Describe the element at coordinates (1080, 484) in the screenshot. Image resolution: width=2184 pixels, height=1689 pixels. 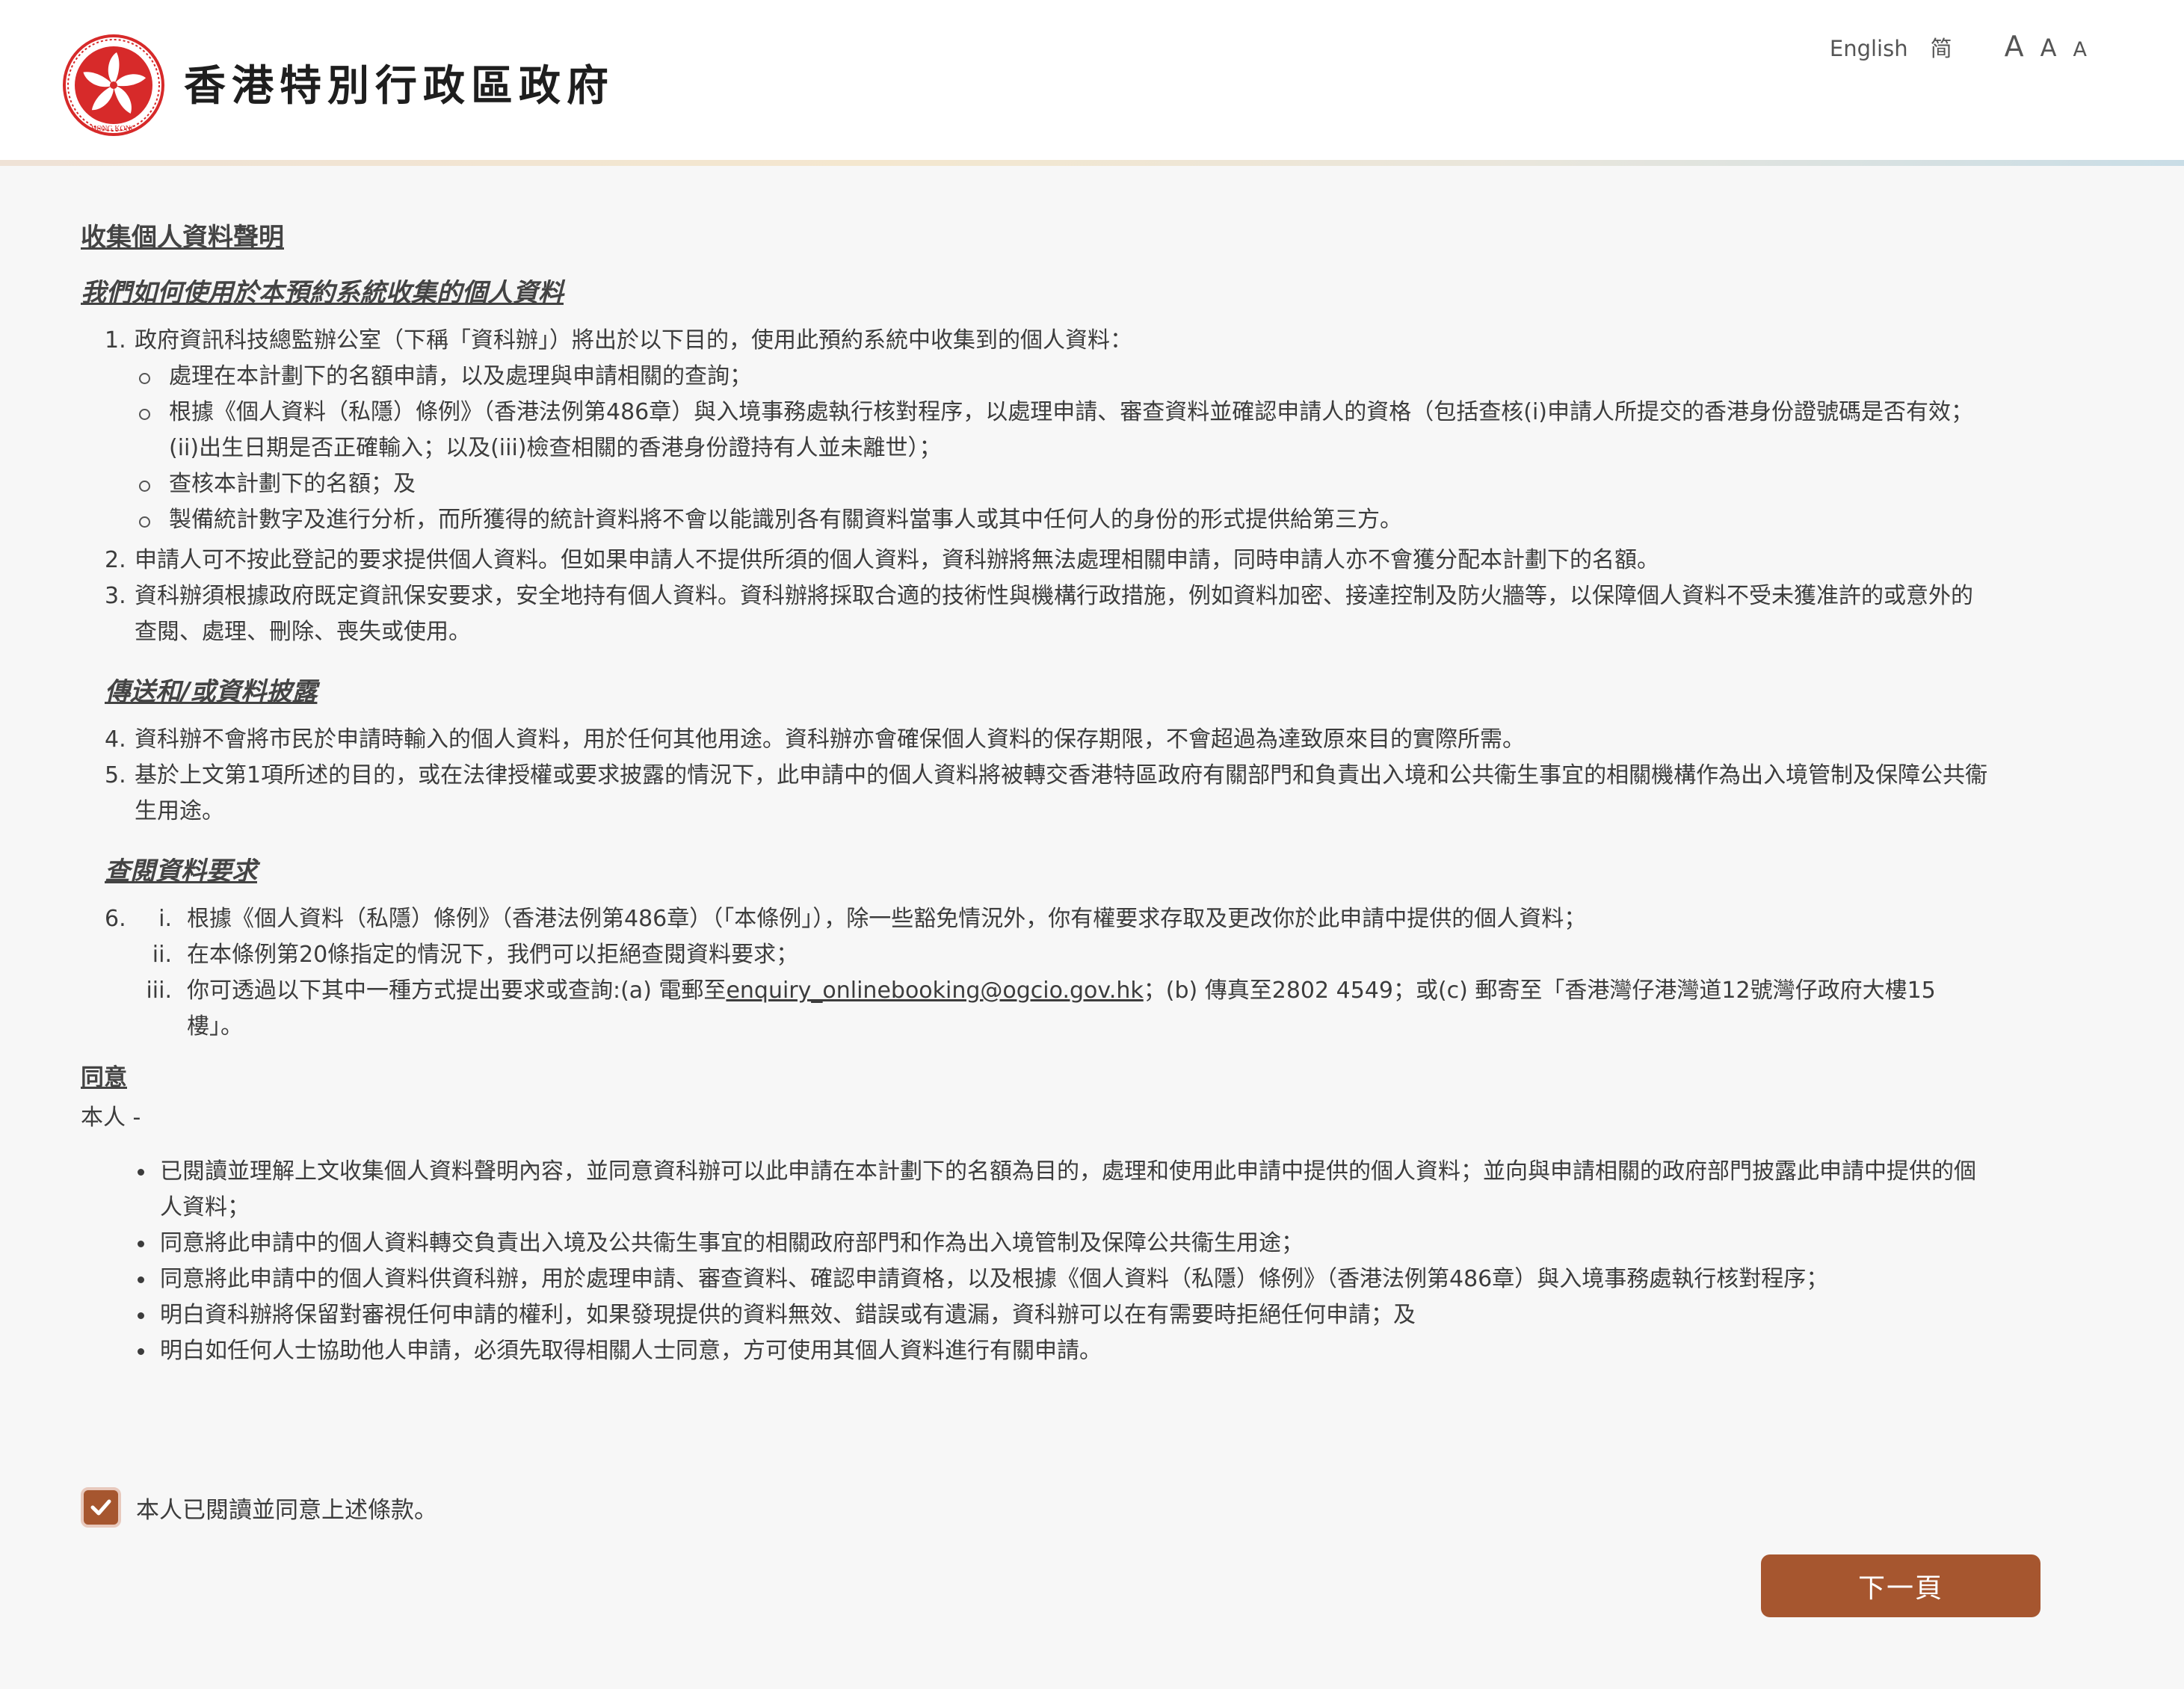
I see `sublist-item: 查核本計劃下的名額；及` at that location.